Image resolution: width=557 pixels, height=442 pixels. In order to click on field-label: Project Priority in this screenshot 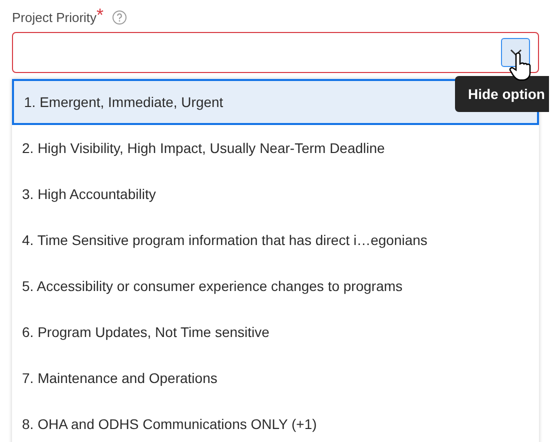, I will do `click(54, 18)`.